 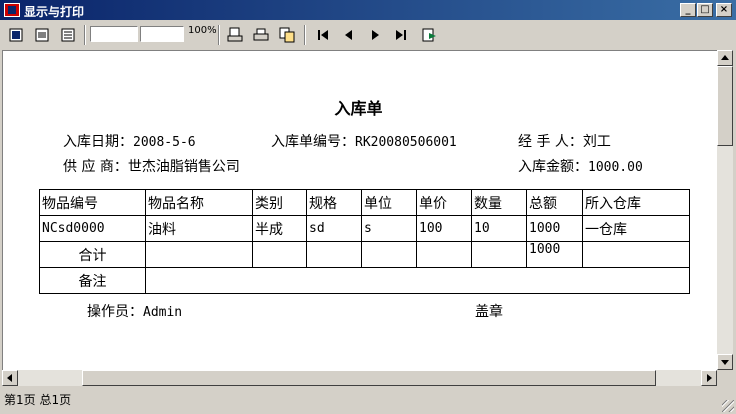 I want to click on table-header-cell: 物品名称, so click(x=199, y=202).